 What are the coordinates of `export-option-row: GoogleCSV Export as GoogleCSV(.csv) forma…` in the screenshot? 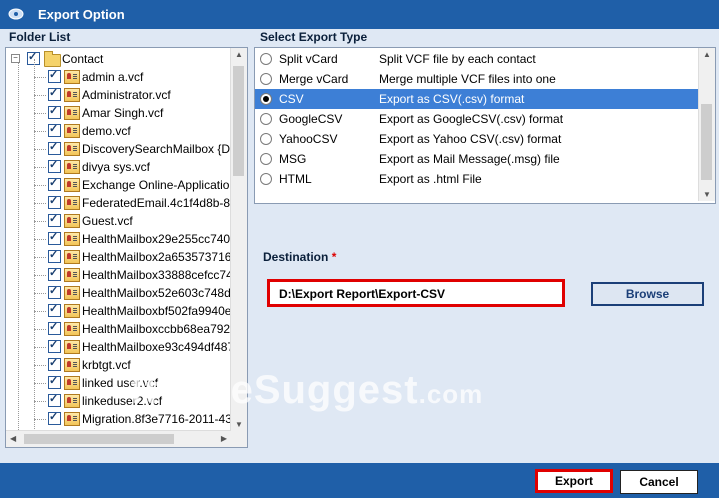 It's located at (476, 119).